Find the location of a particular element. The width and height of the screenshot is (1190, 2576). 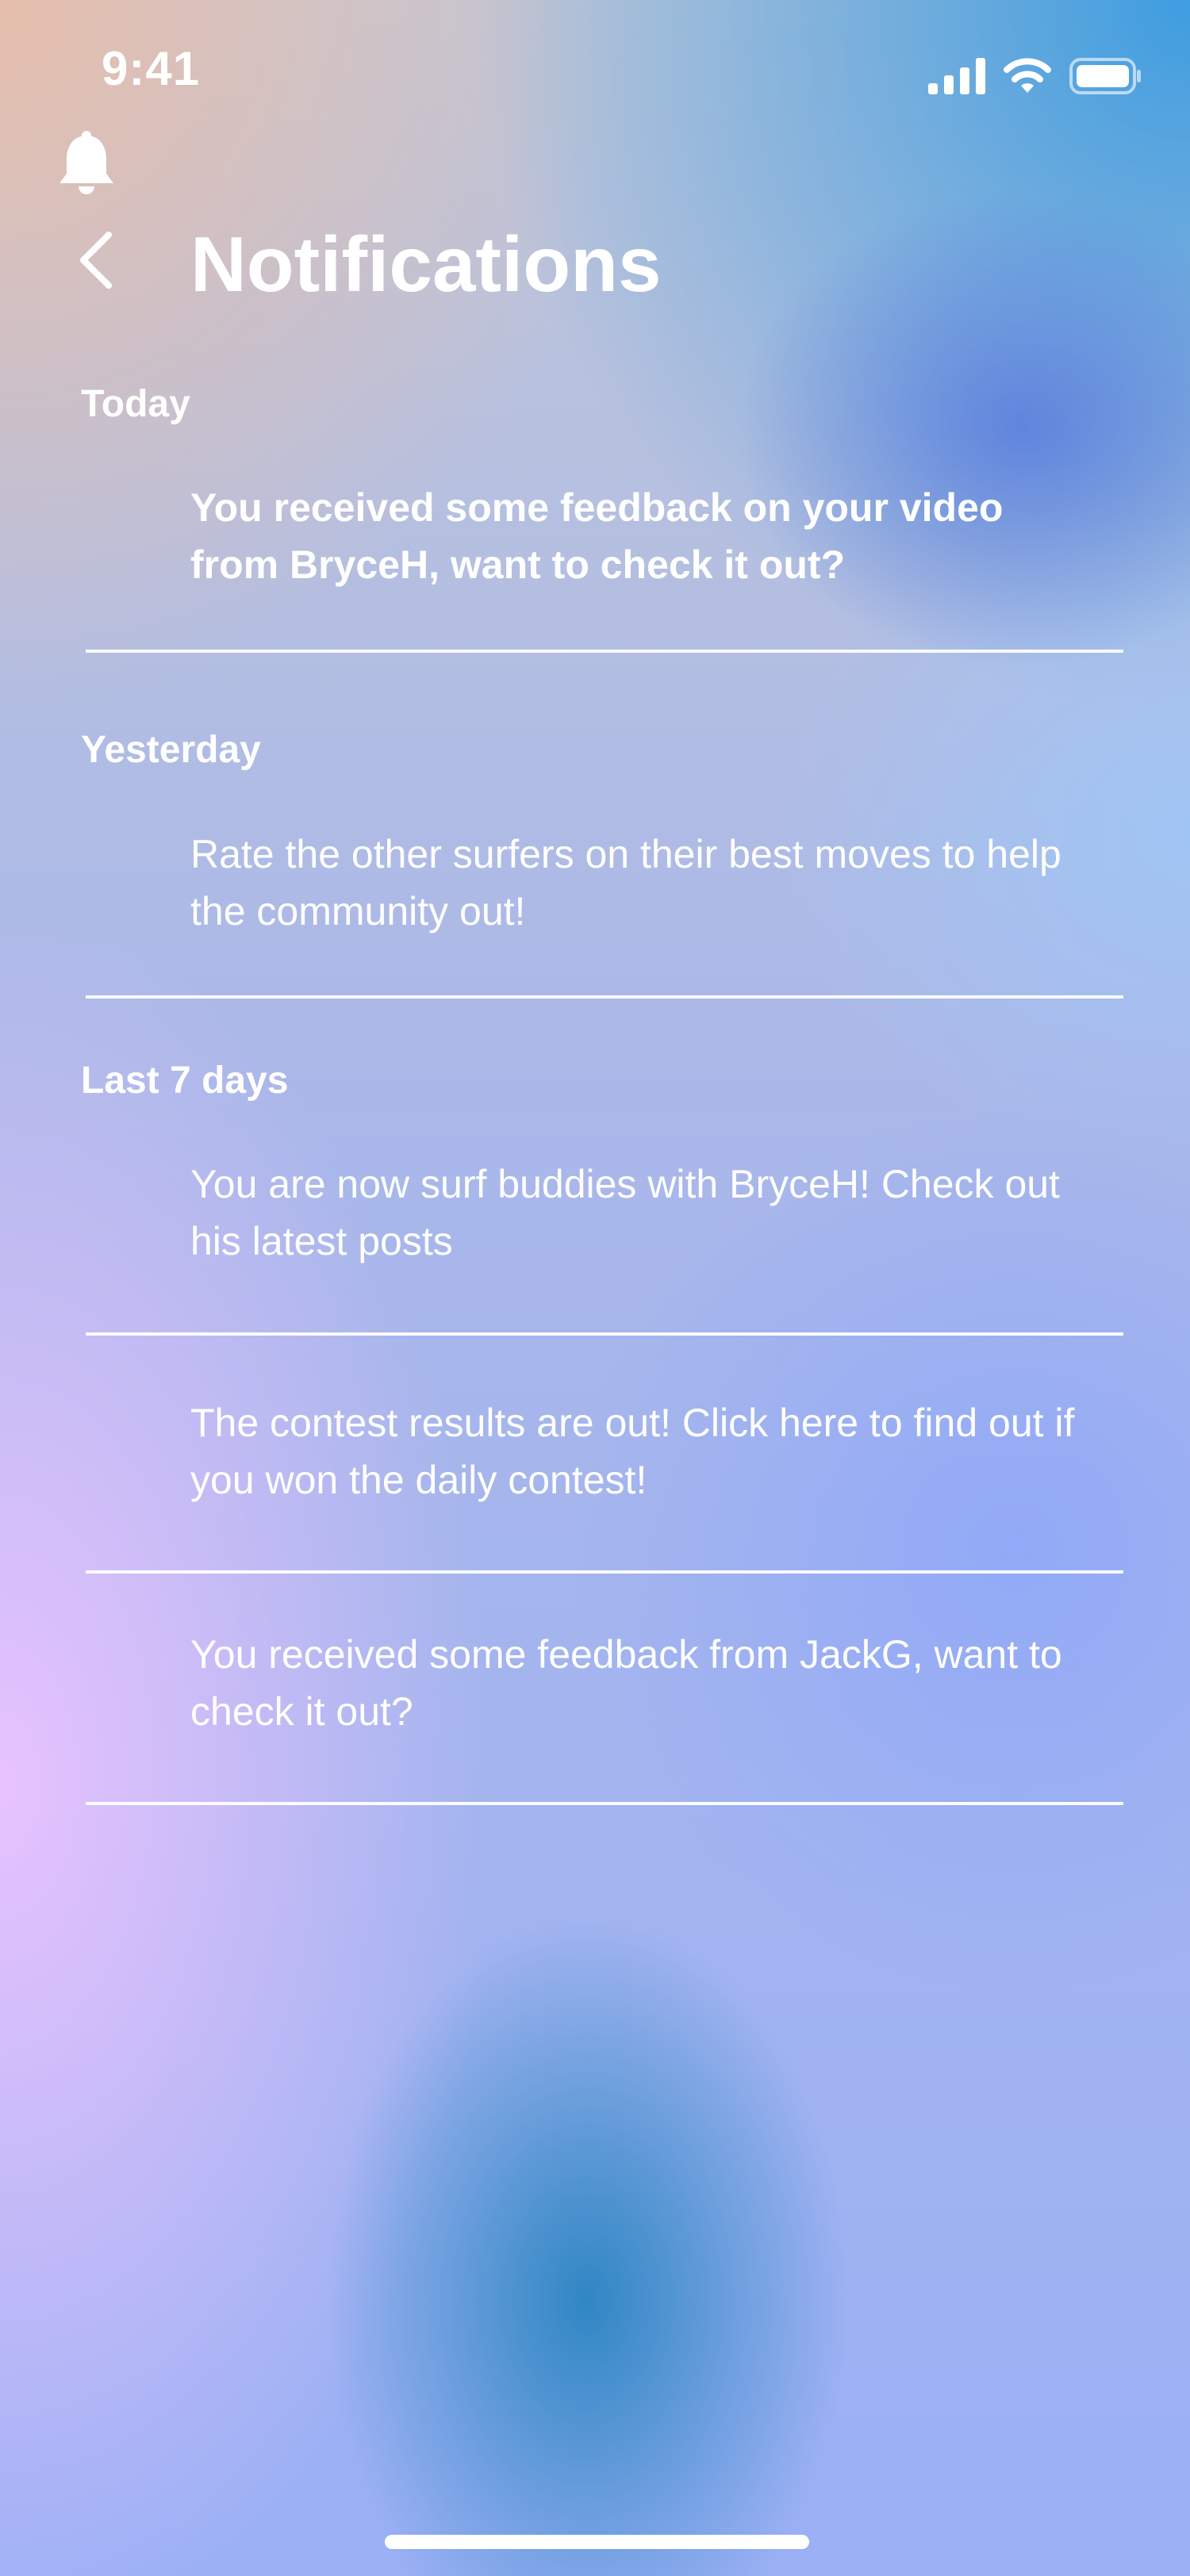

battery-icon is located at coordinates (1105, 76).